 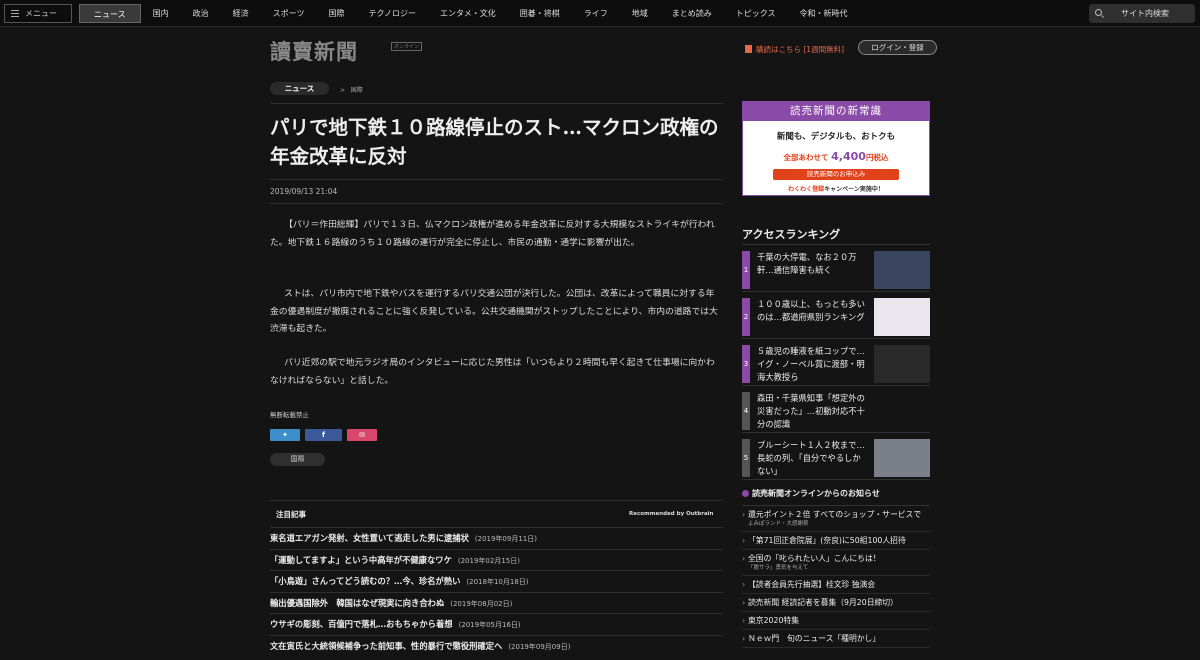 I want to click on featured-item: 「運動してますよ」という中高年が不健康なワケ (2019年02月15日), so click(x=496, y=559).